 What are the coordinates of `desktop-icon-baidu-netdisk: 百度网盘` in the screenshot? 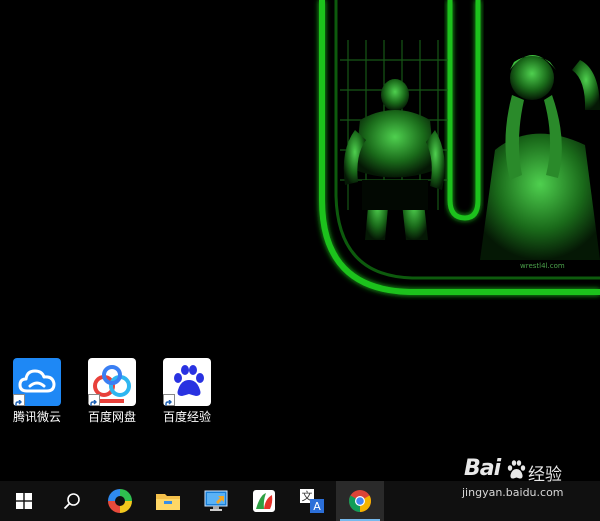 It's located at (112, 395).